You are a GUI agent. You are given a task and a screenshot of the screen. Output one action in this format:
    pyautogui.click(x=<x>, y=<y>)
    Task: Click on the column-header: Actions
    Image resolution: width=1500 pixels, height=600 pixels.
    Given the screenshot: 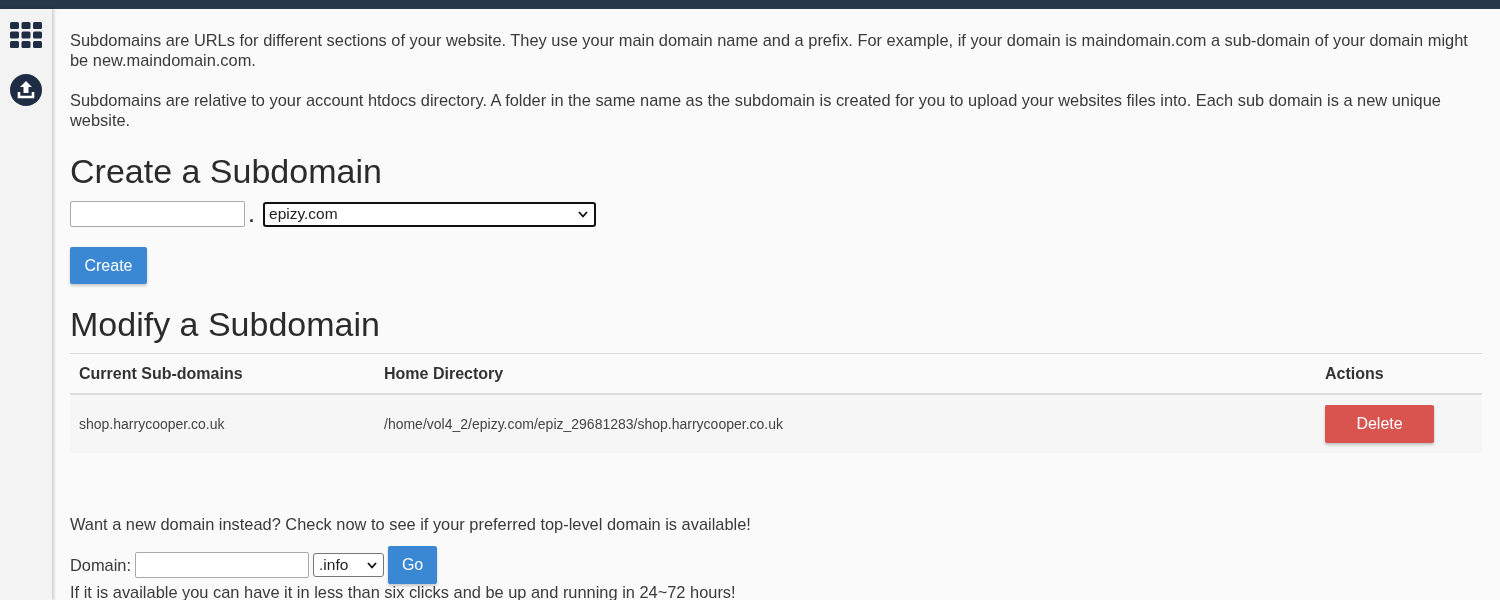 What is the action you would take?
    pyautogui.click(x=1354, y=373)
    